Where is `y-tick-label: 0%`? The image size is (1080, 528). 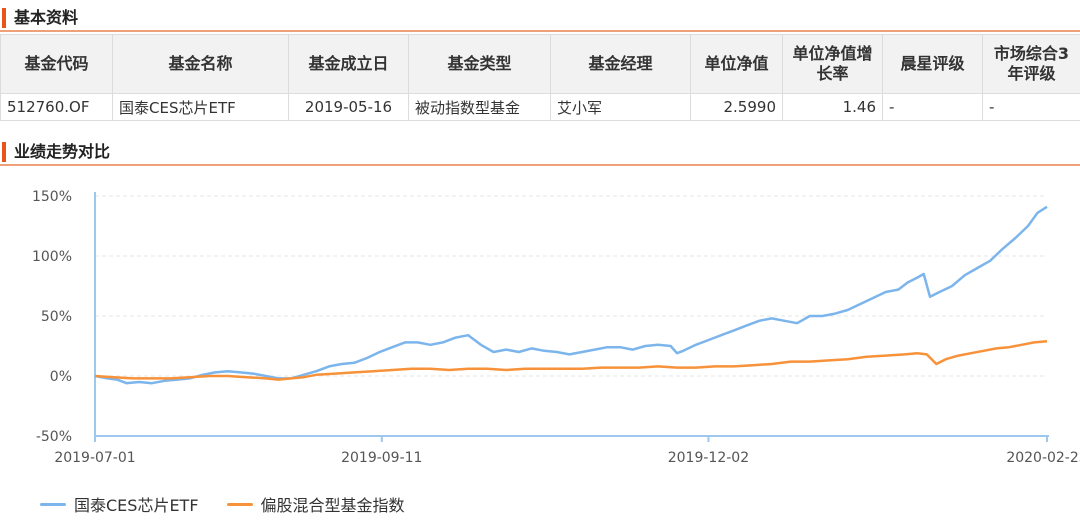
y-tick-label: 0% is located at coordinates (61, 377).